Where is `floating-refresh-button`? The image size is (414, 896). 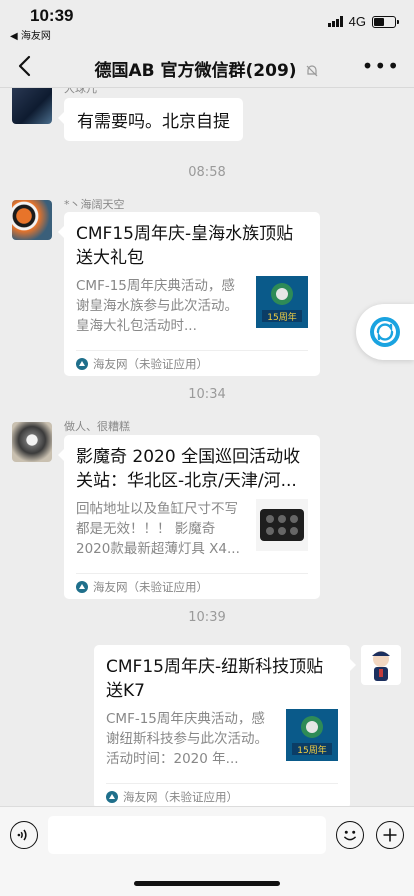 floating-refresh-button is located at coordinates (385, 332).